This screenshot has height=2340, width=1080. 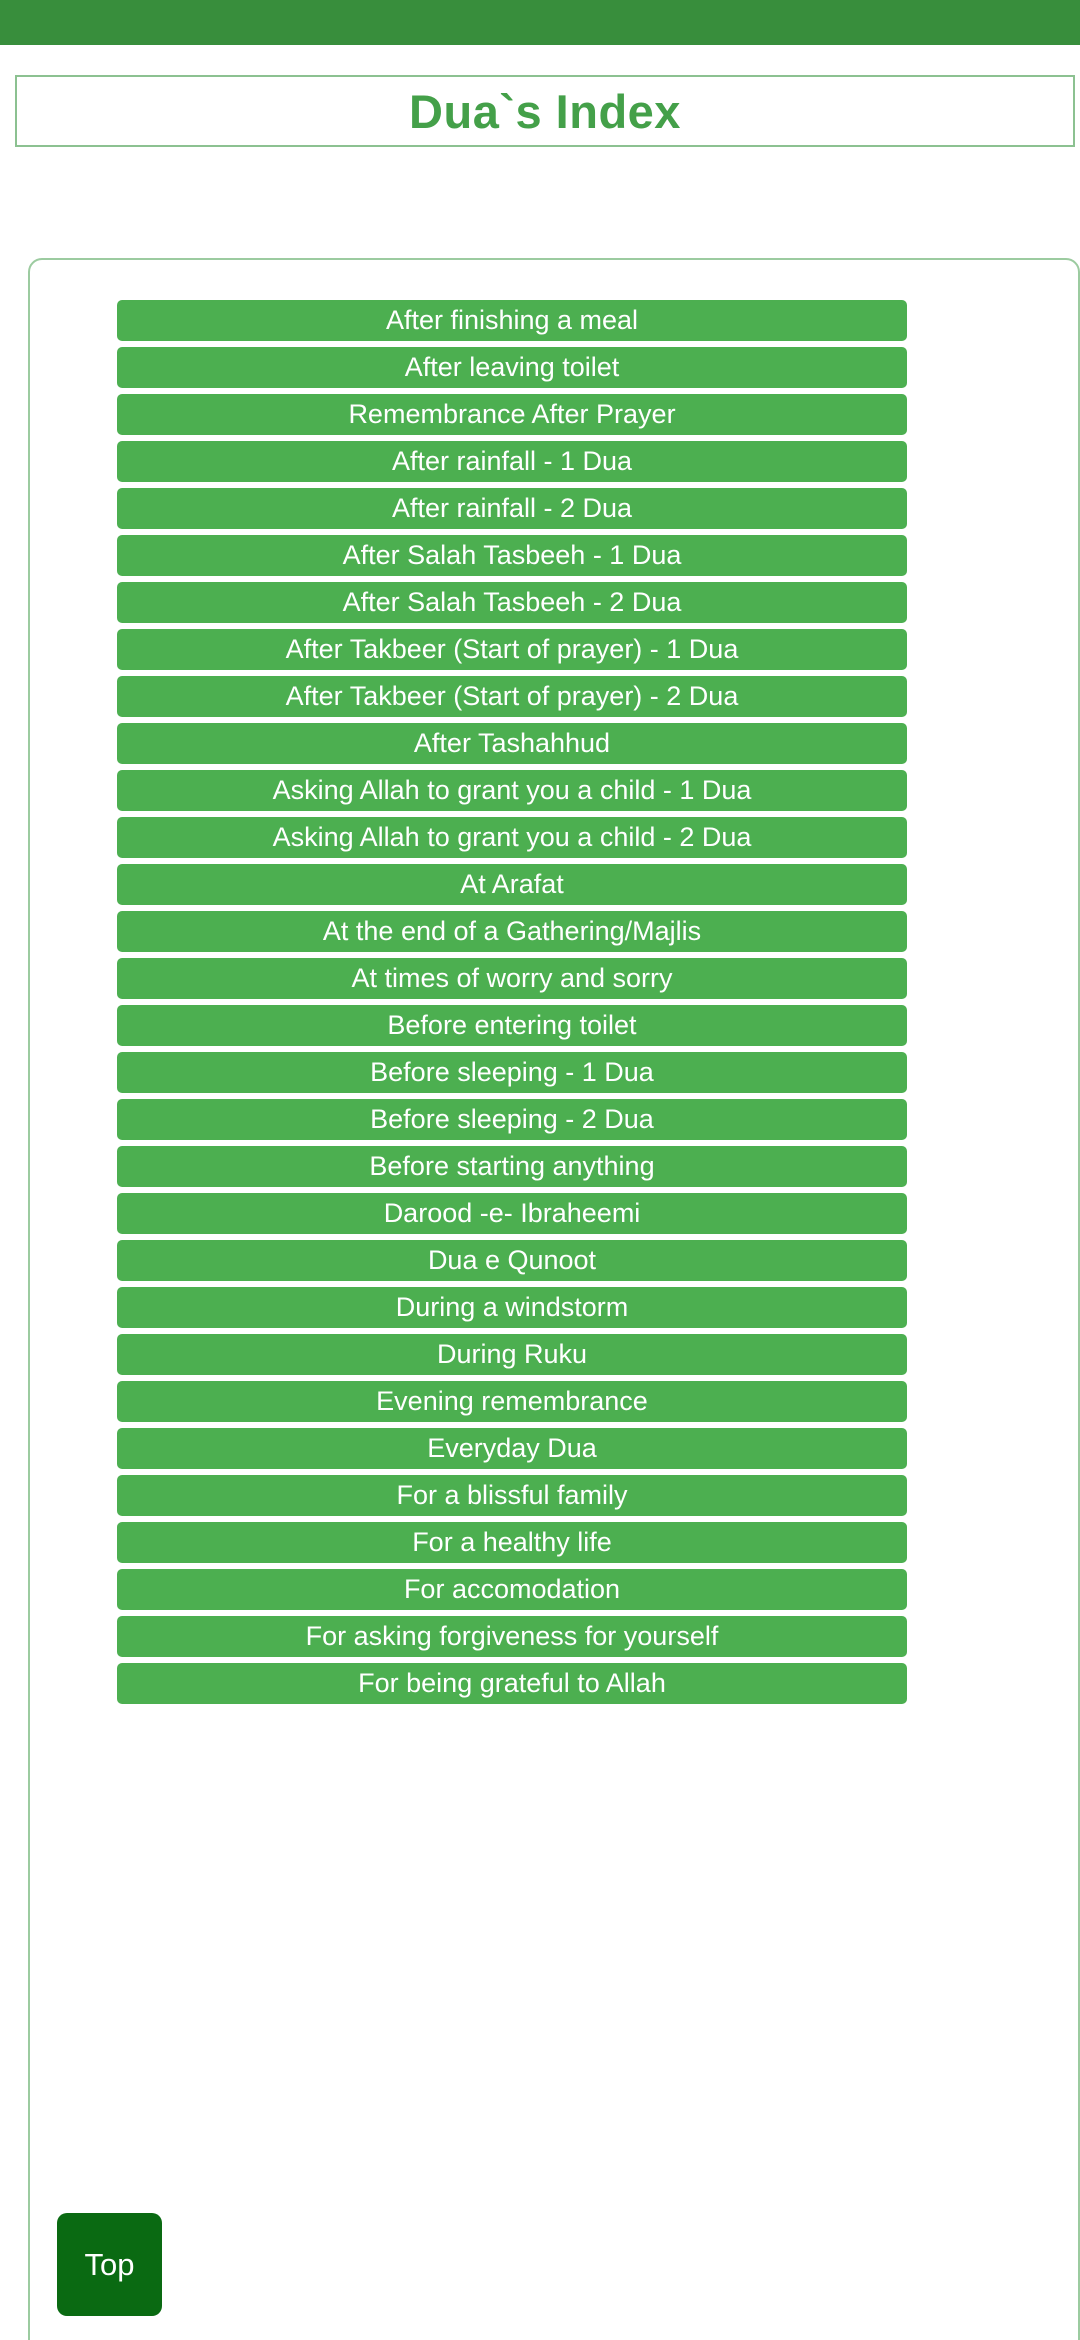 What do you see at coordinates (512, 1354) in the screenshot?
I see `dua-list-item: During Ruku` at bounding box center [512, 1354].